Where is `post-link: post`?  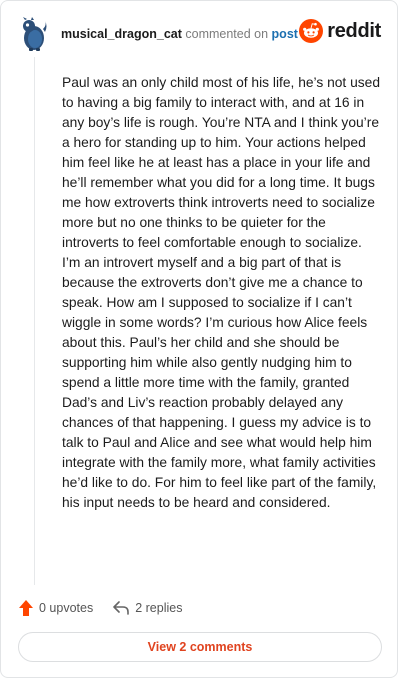 post-link: post is located at coordinates (285, 34).